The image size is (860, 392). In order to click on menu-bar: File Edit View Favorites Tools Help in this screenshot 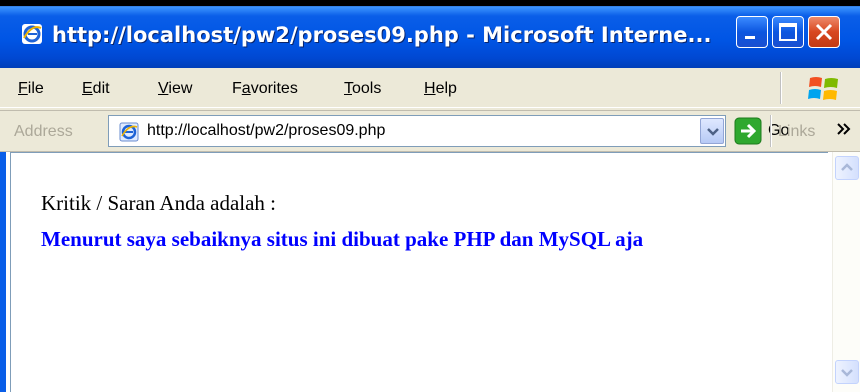, I will do `click(430, 88)`.